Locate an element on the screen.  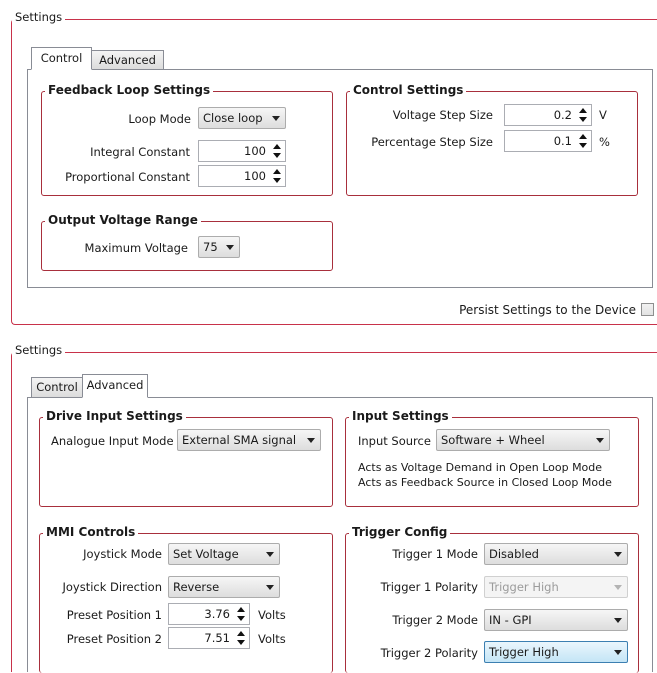
trigger-1-polarity-label: Trigger 1 Polarity is located at coordinates (429, 587).